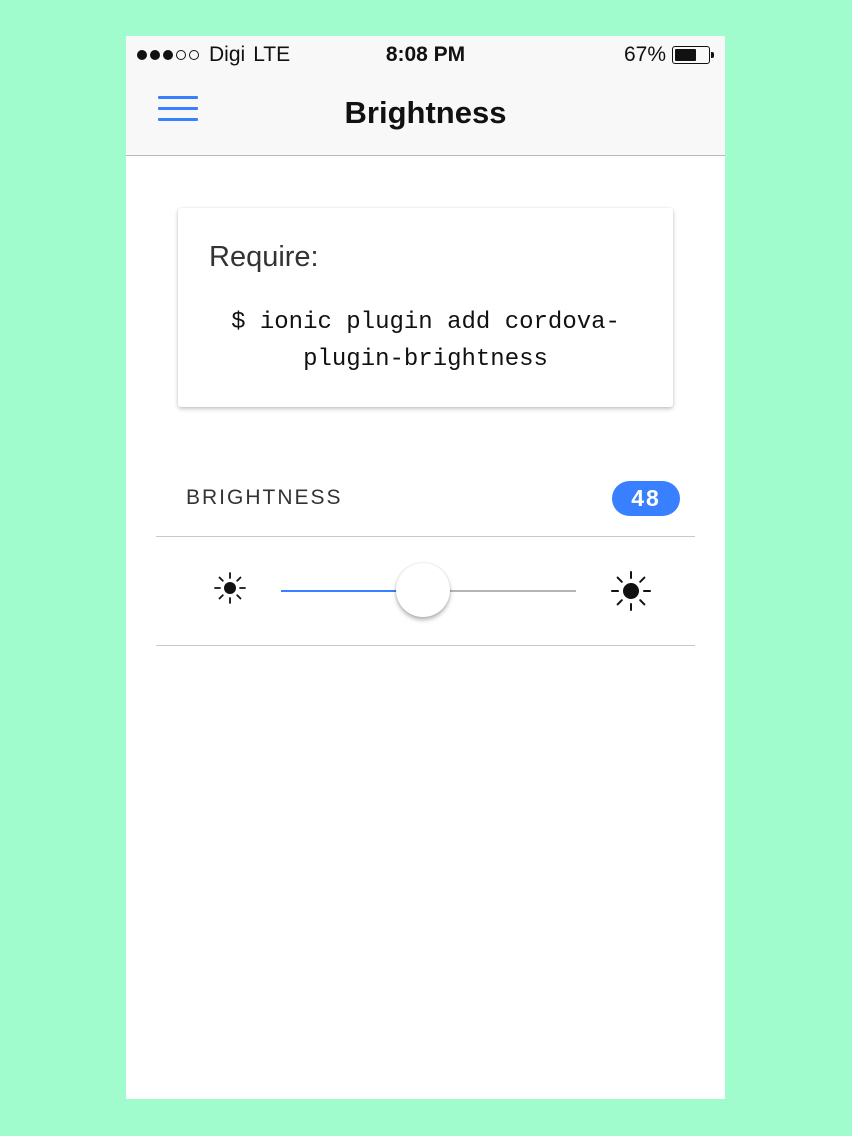 The image size is (852, 1136). What do you see at coordinates (425, 359) in the screenshot?
I see `install-command-line-2: plugin-brightness` at bounding box center [425, 359].